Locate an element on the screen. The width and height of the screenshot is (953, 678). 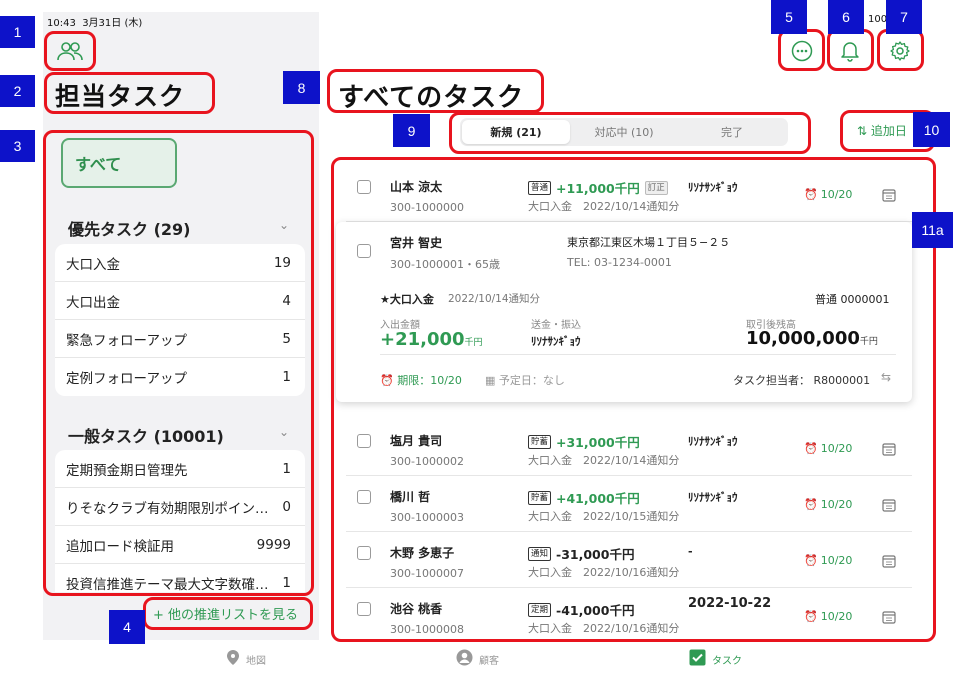
nav-tasks: タスク is located at coordinates (715, 659).